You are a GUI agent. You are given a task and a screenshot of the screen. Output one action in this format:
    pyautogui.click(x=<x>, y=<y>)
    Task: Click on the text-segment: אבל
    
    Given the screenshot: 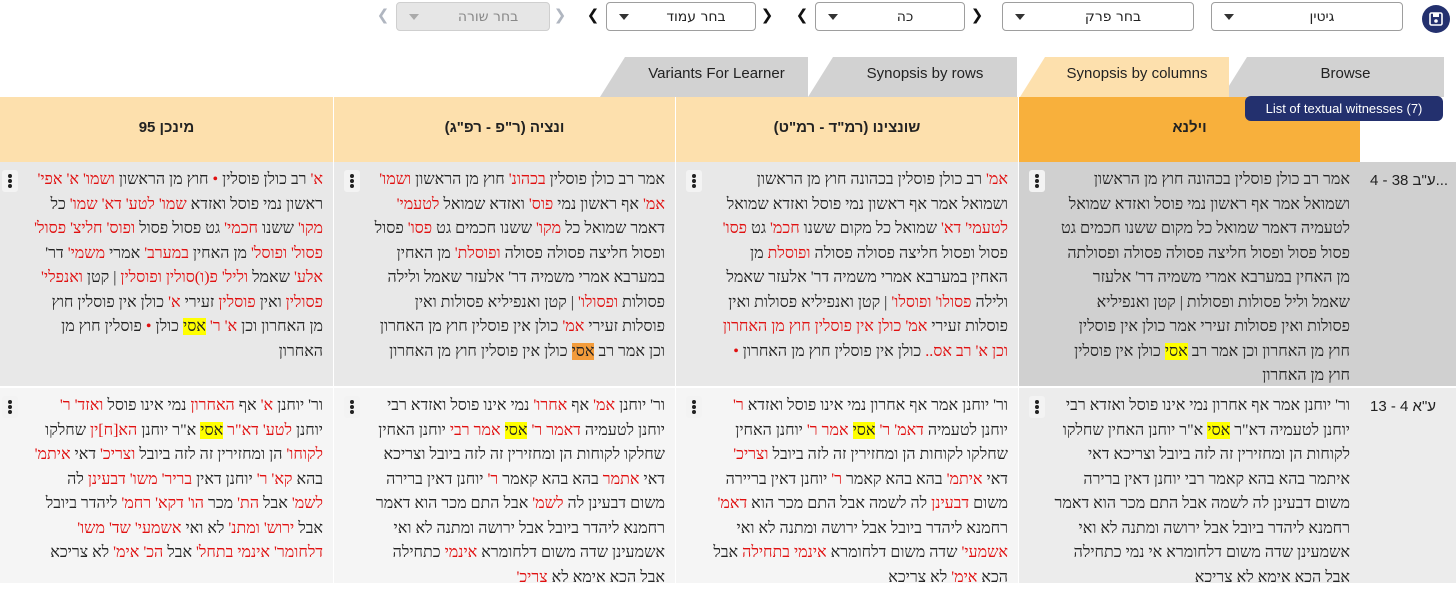 What is the action you would take?
    pyautogui.click(x=180, y=552)
    